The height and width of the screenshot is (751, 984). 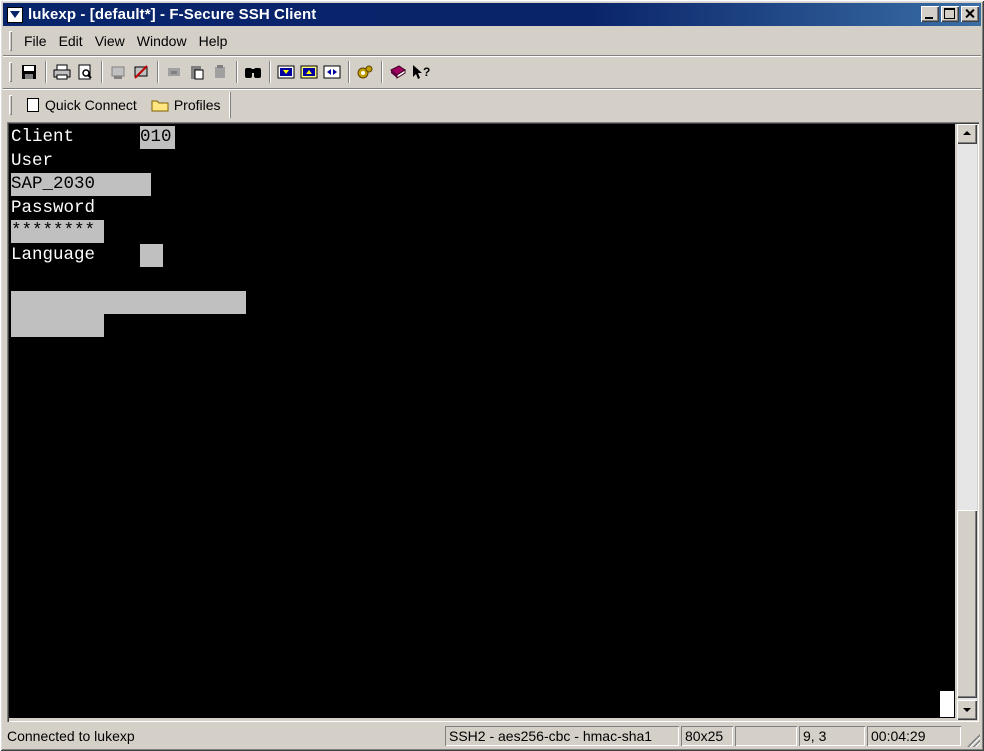 I want to click on quickbar-grip, so click(x=10, y=105).